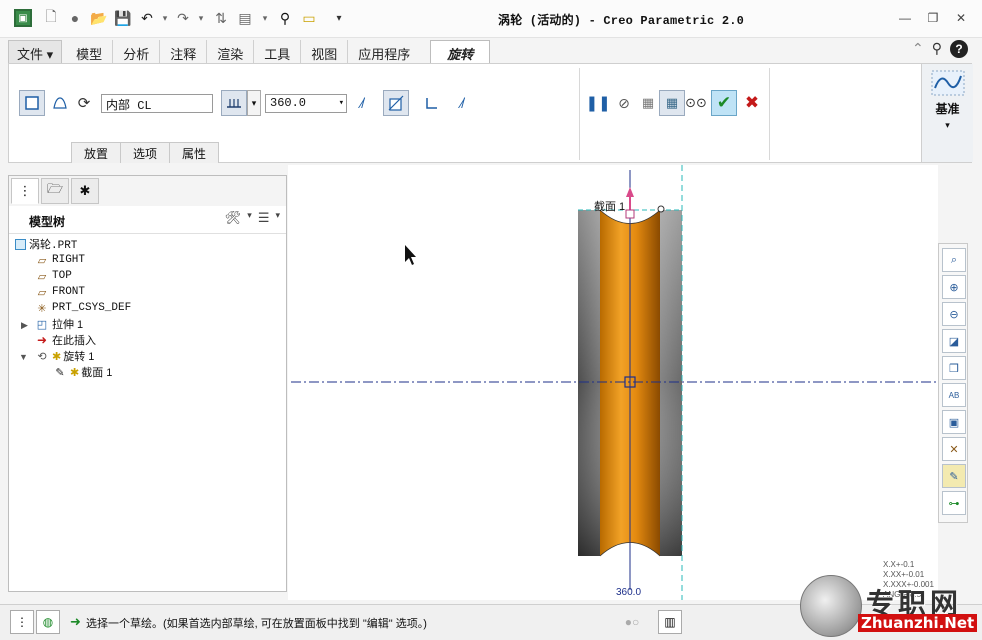 This screenshot has width=982, height=640. I want to click on tab-applications: 应用程序, so click(384, 52).